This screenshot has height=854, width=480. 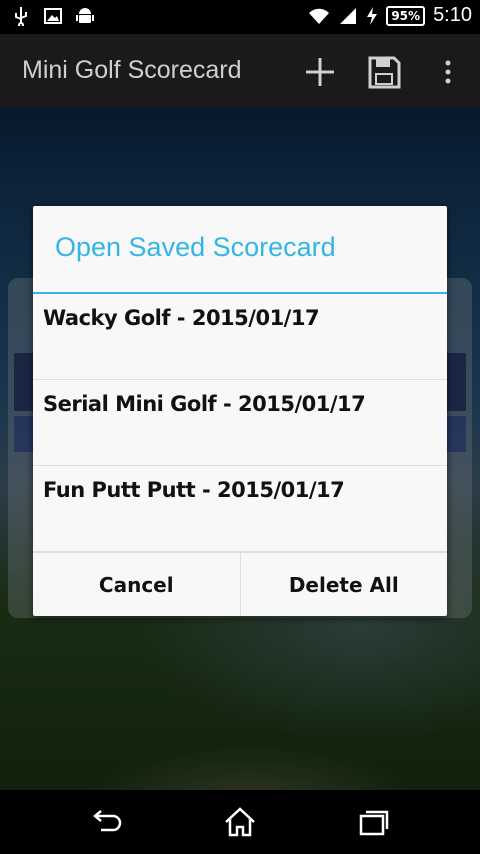 I want to click on android-icon, so click(x=85, y=15).